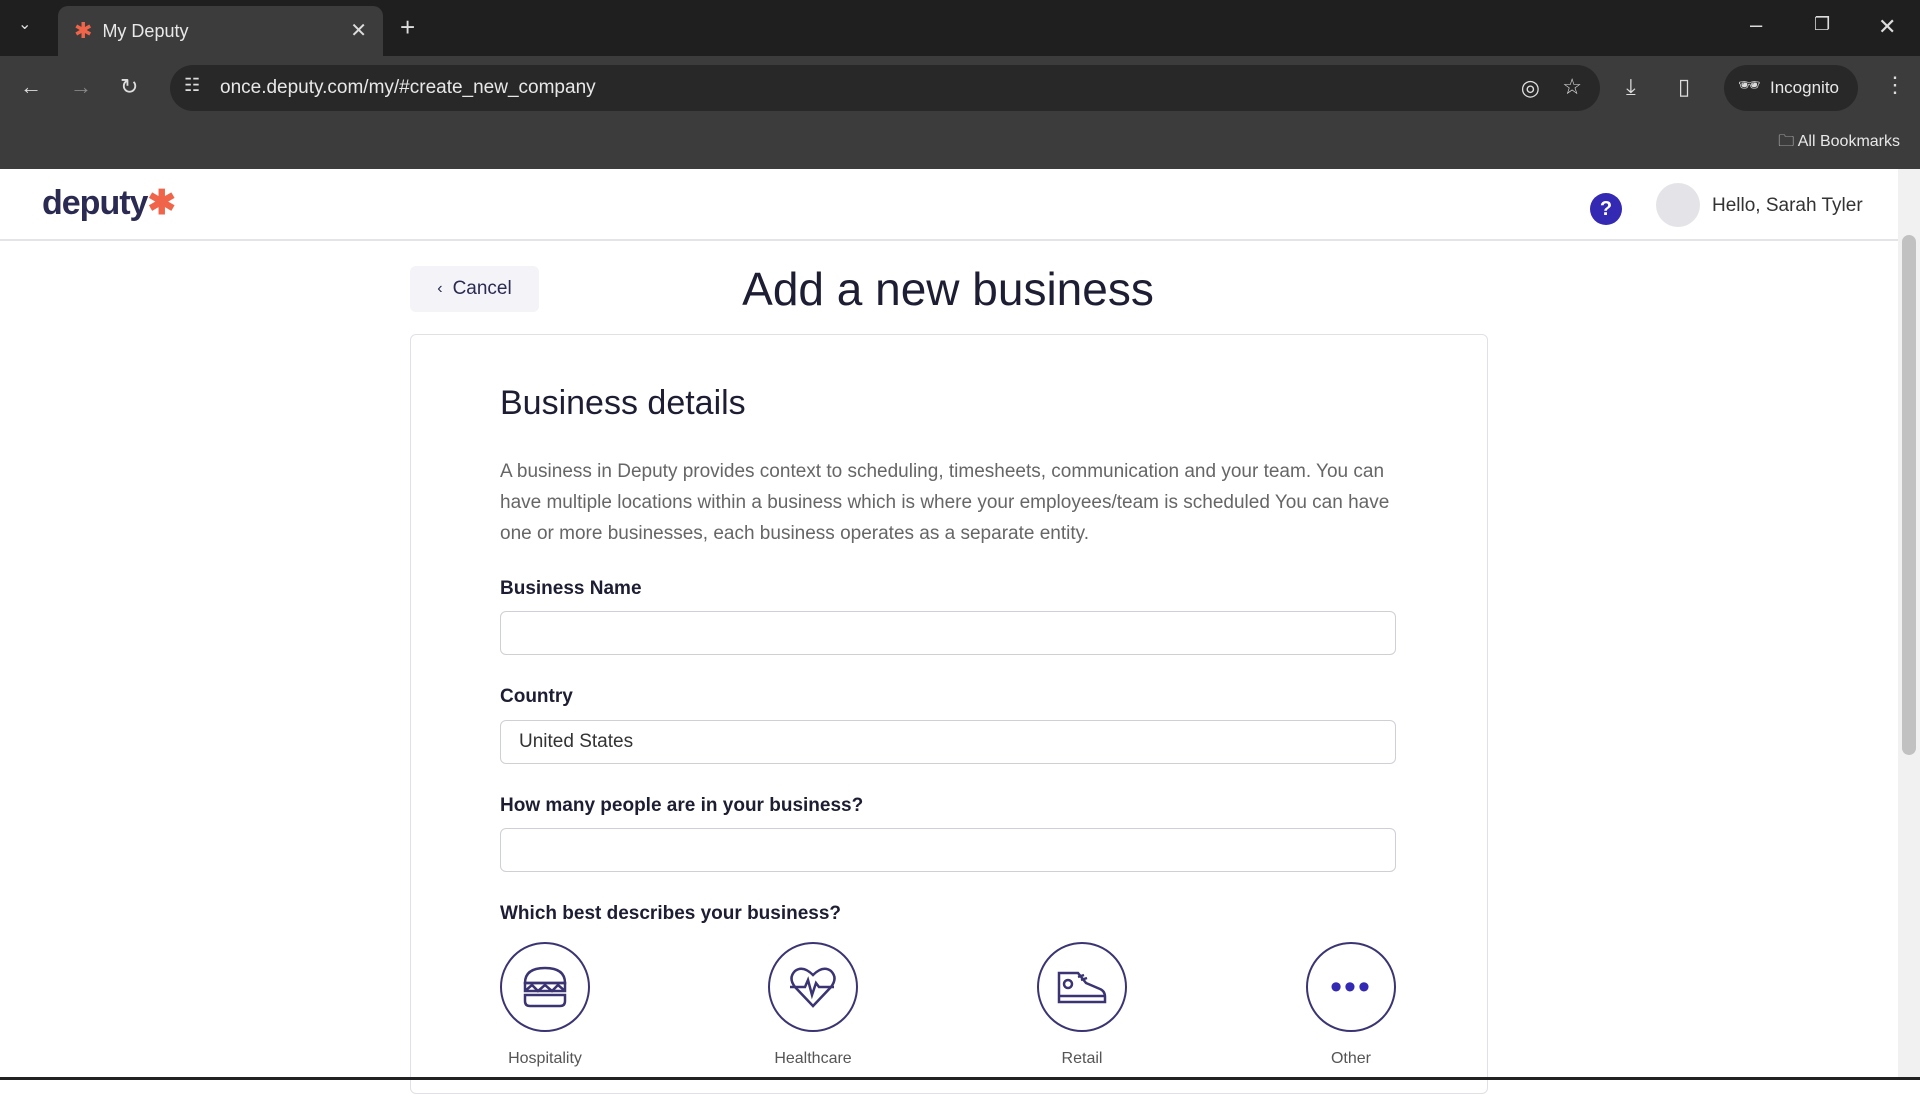 The width and height of the screenshot is (1920, 1094). I want to click on close-window-icon: ✕, so click(1887, 27).